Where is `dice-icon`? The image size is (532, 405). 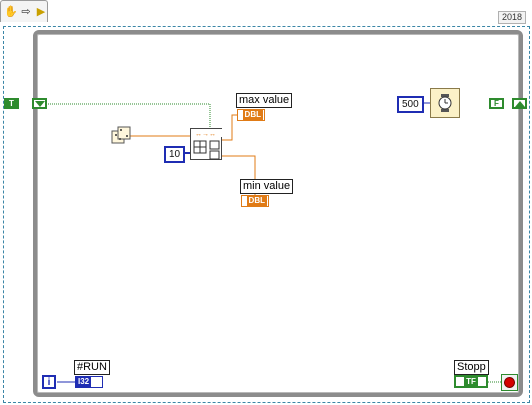 dice-icon is located at coordinates (121, 136).